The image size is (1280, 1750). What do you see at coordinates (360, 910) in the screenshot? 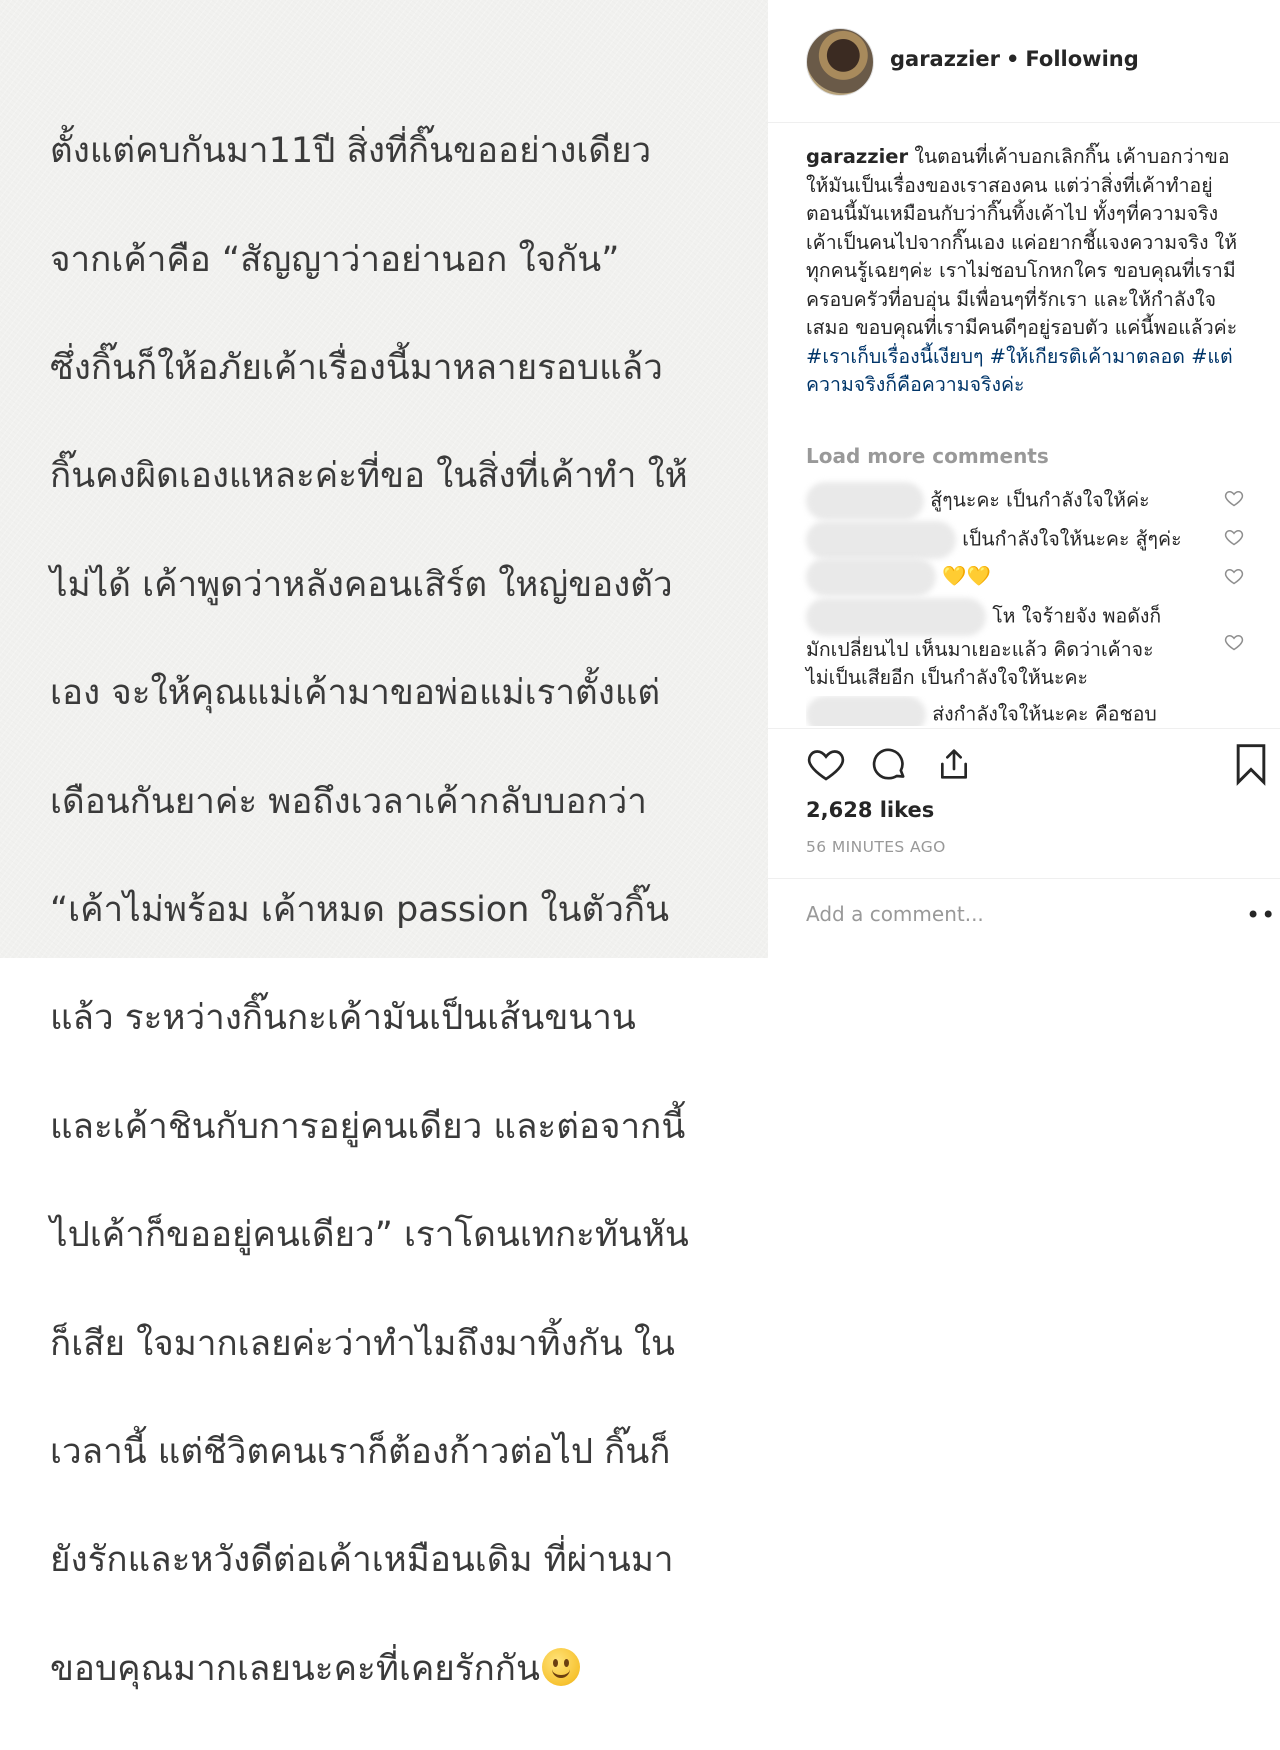
I see `image-text-line: “เค้าไม่พร้อม เค้าหมด passion ในตัวกิ๊น` at bounding box center [360, 910].